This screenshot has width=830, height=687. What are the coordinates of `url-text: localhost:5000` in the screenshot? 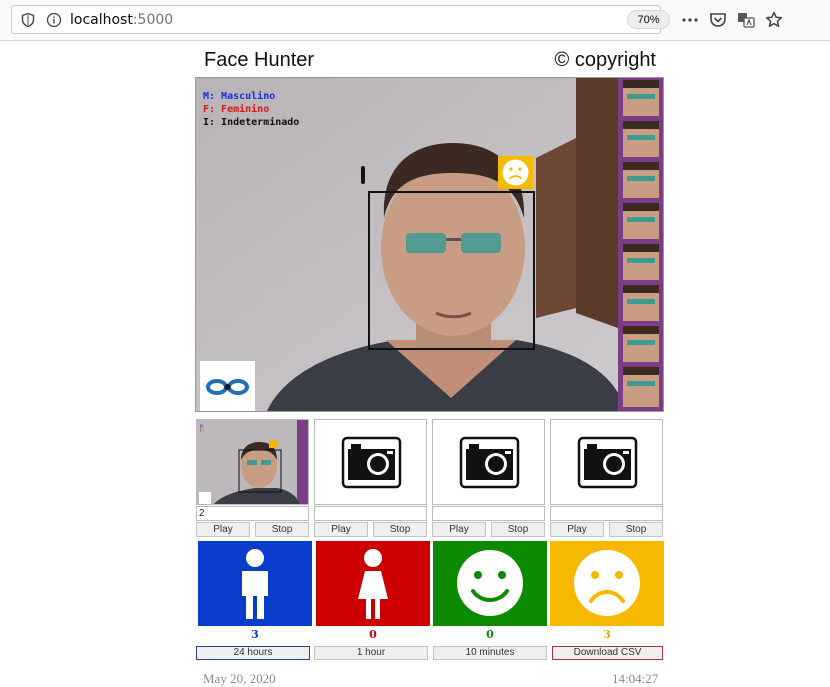 It's located at (121, 20).